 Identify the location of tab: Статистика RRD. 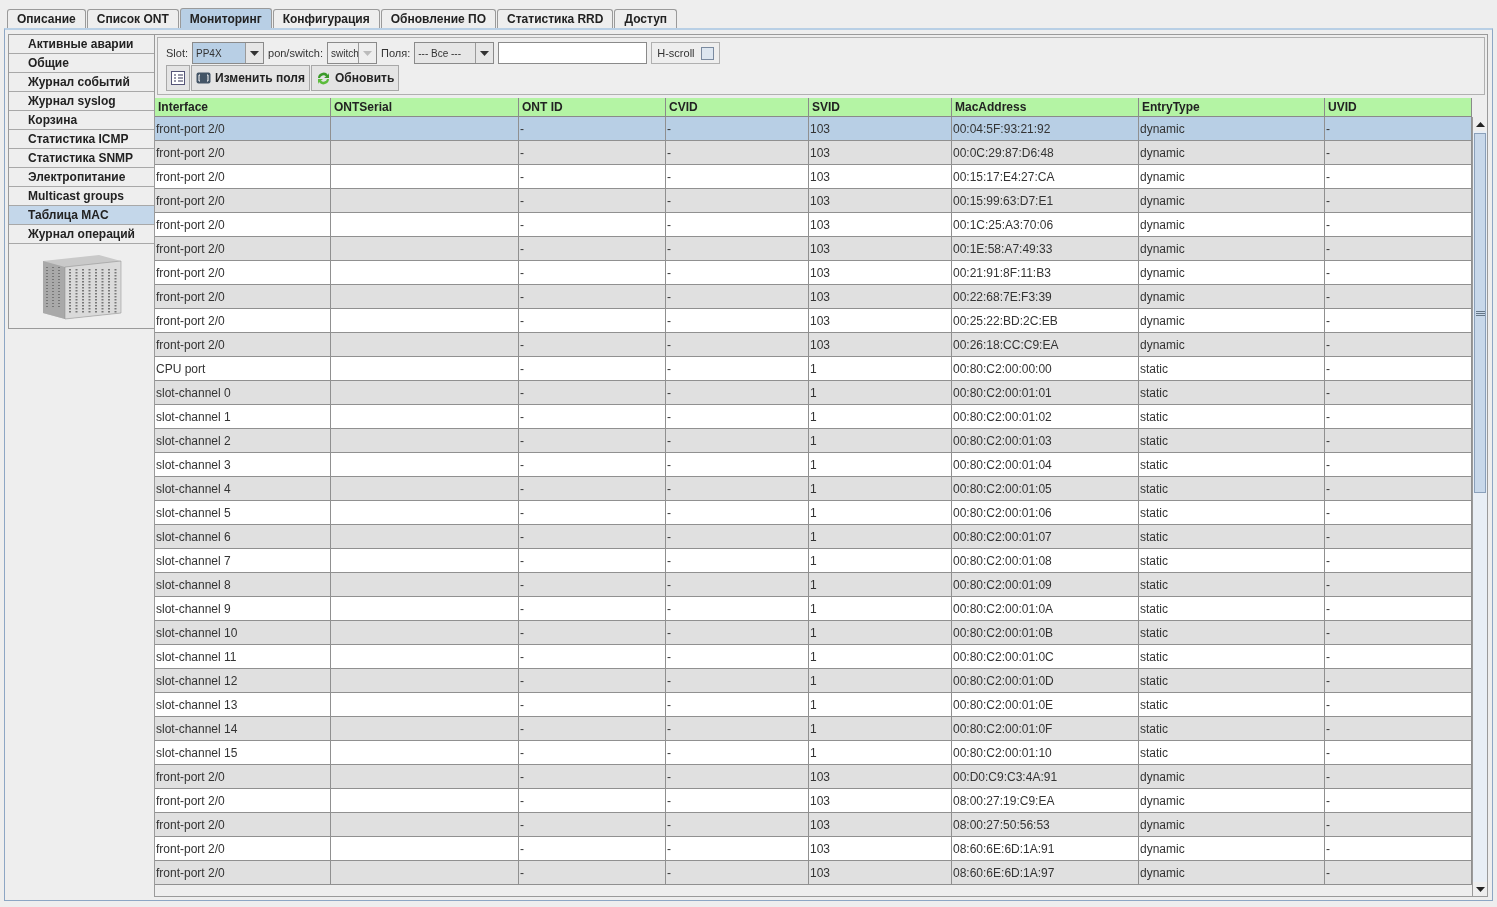
(555, 18).